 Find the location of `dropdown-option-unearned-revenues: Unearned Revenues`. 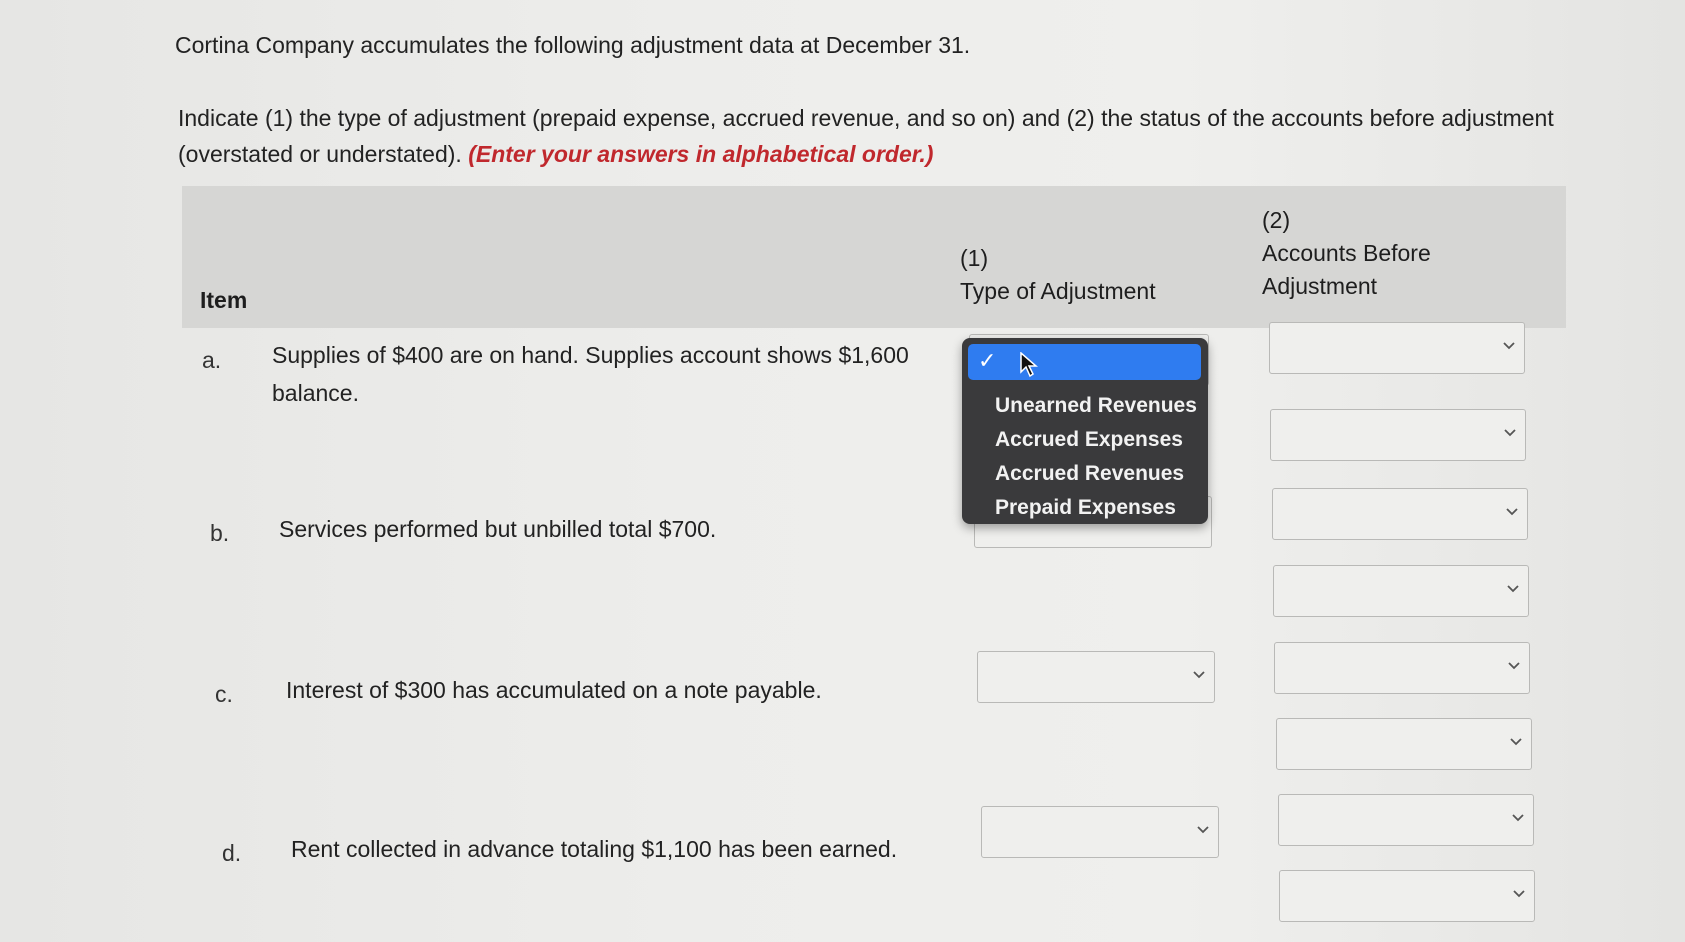

dropdown-option-unearned-revenues: Unearned Revenues is located at coordinates (1096, 406).